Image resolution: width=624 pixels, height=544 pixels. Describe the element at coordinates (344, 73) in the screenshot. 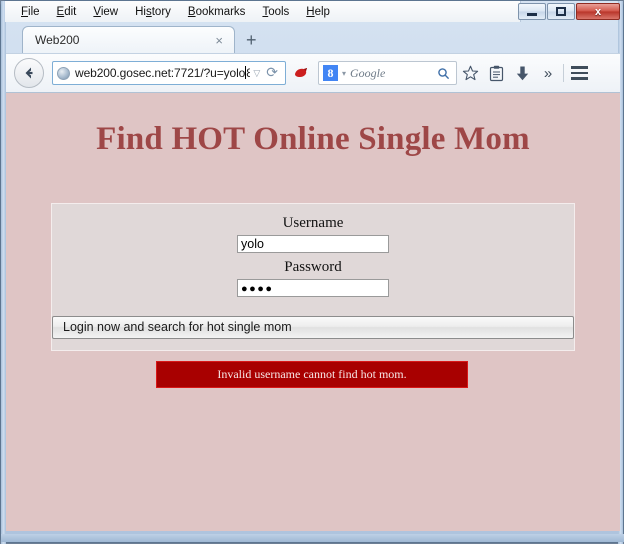

I see `search-engine-dropdown-icon: ▾` at that location.